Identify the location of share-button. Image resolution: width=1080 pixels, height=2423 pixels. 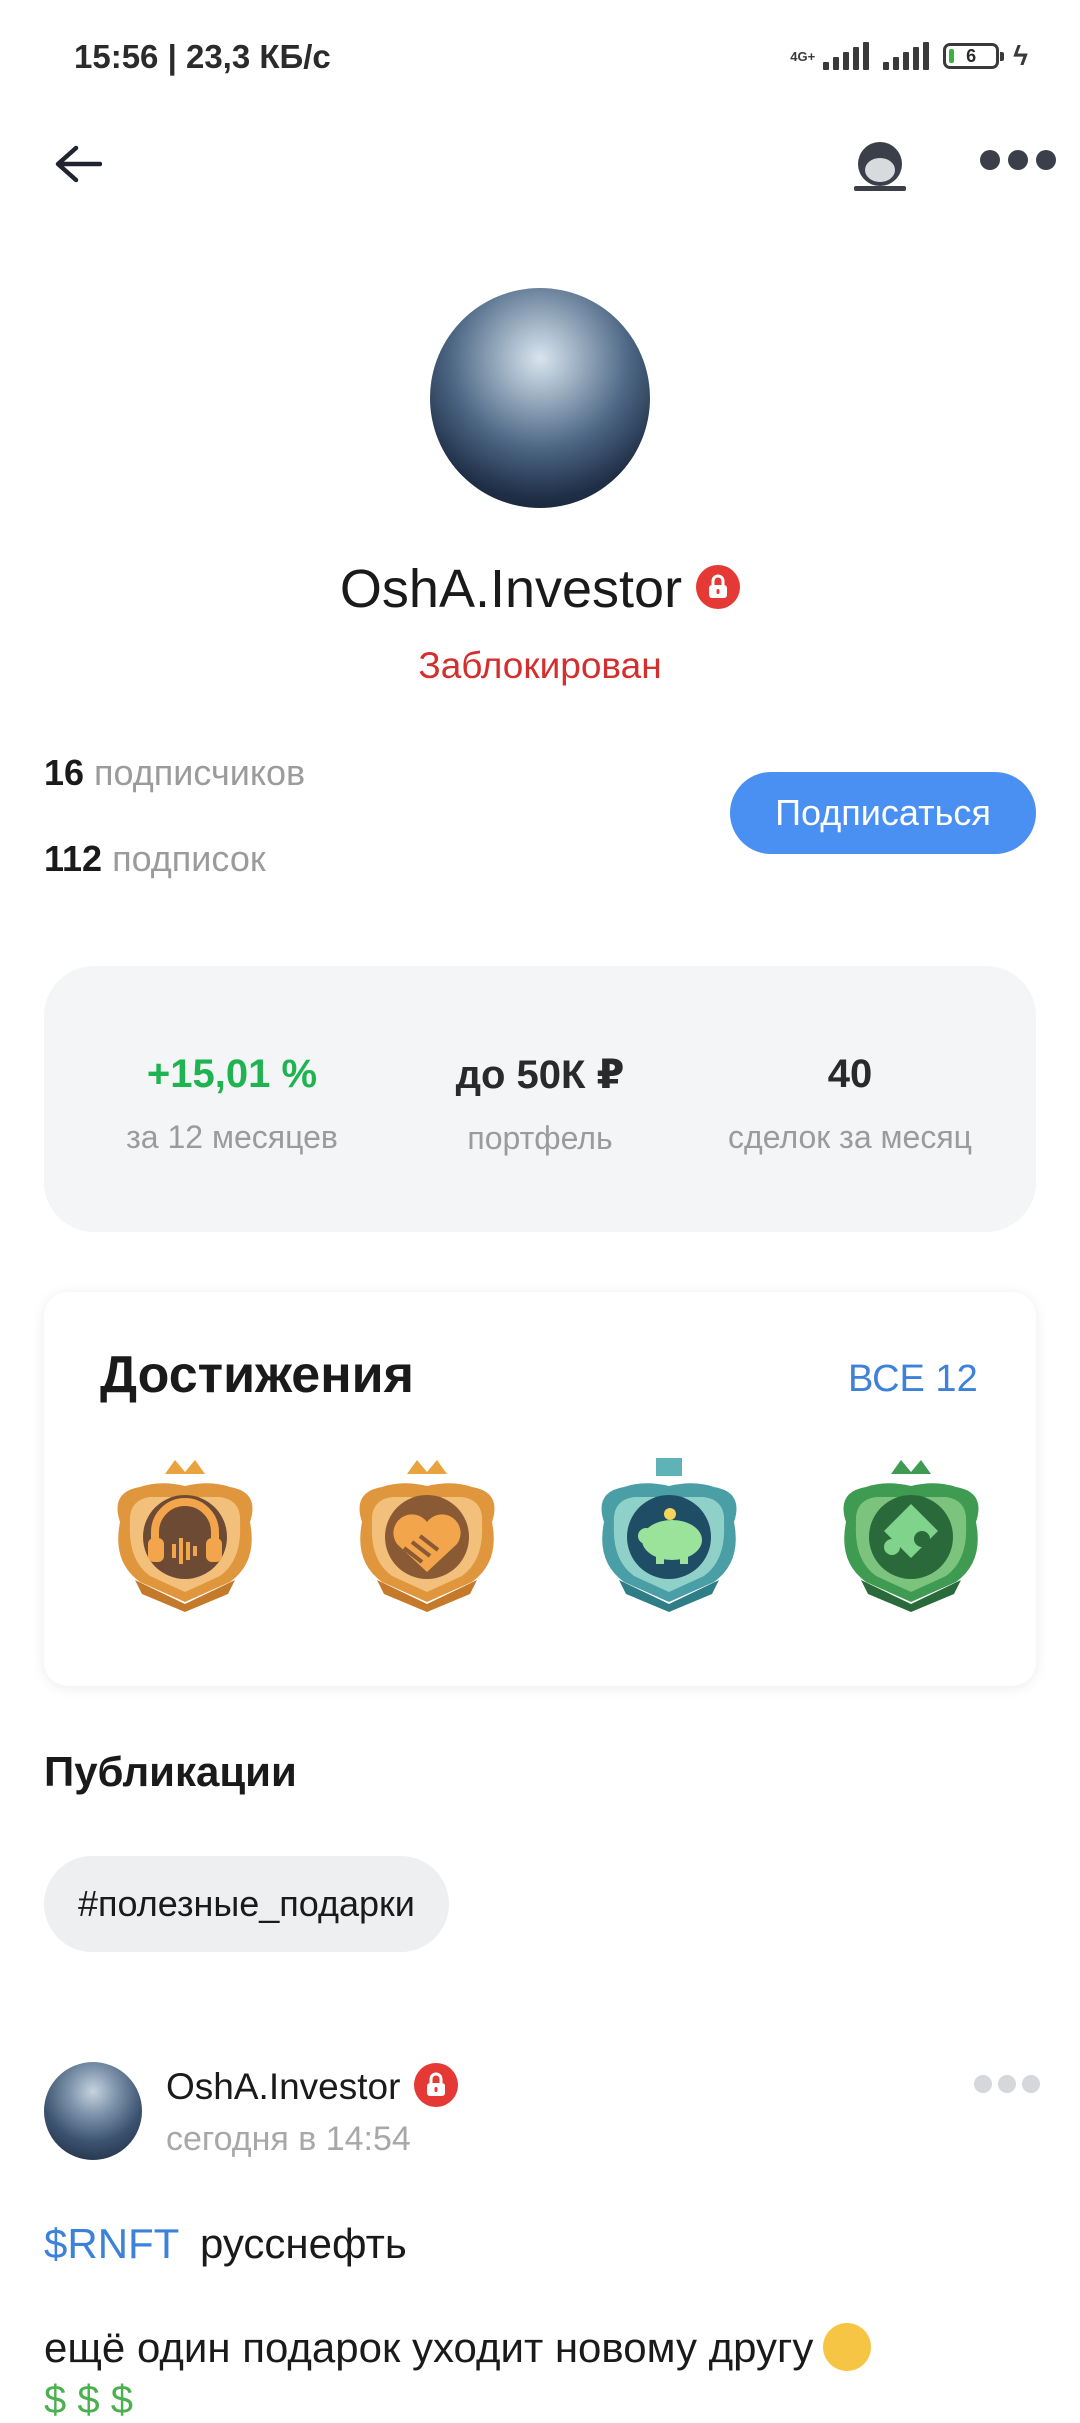
(880, 168).